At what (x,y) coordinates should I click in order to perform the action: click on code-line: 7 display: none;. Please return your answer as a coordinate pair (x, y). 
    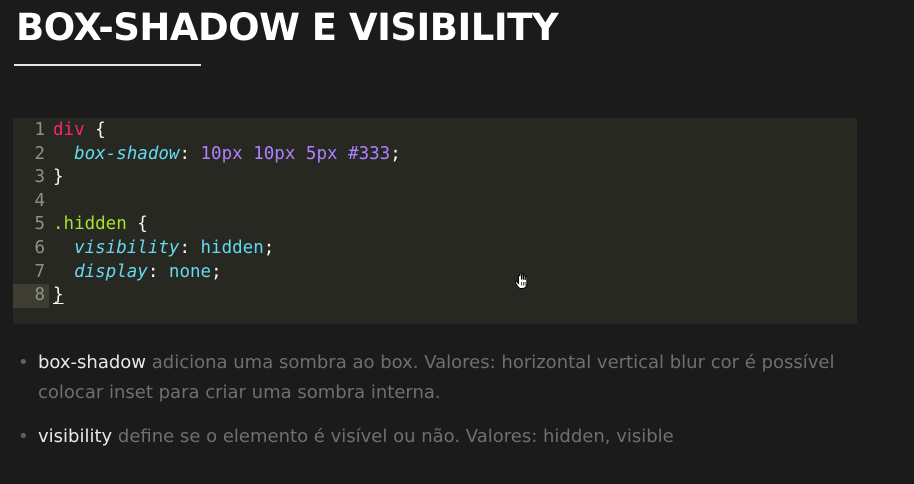
    Looking at the image, I should click on (435, 273).